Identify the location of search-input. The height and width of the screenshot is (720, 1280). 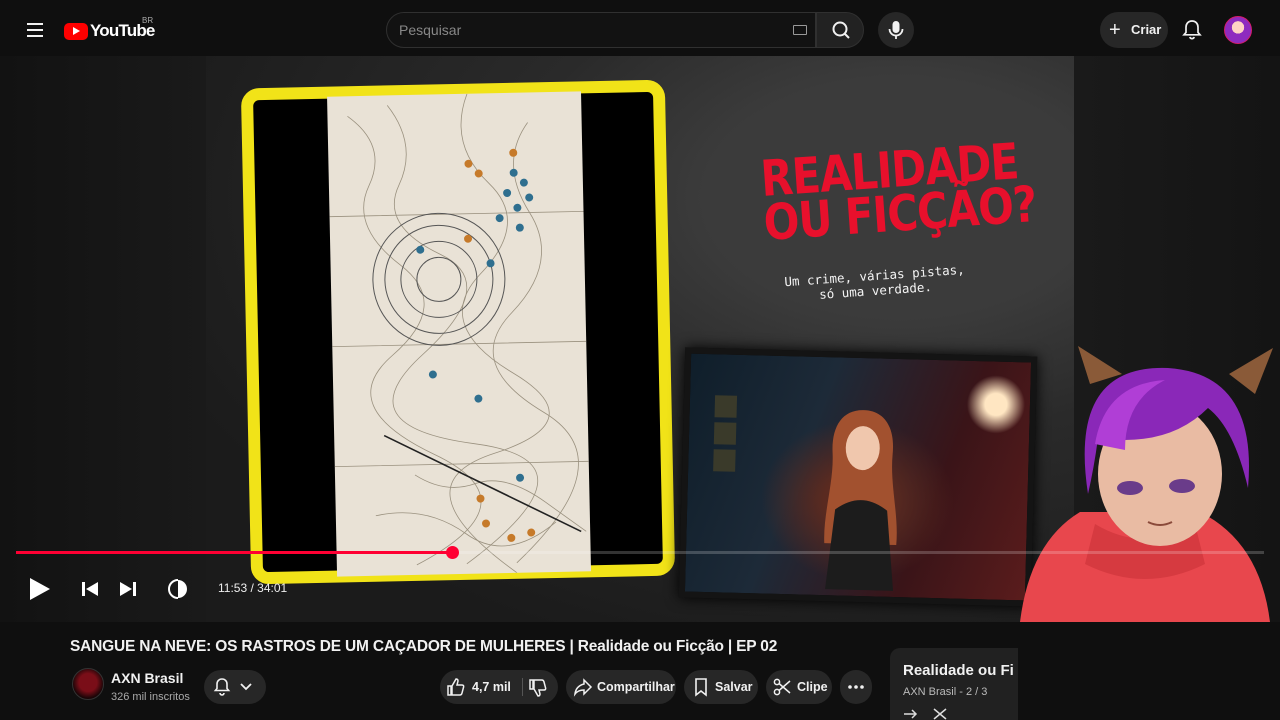
(589, 30).